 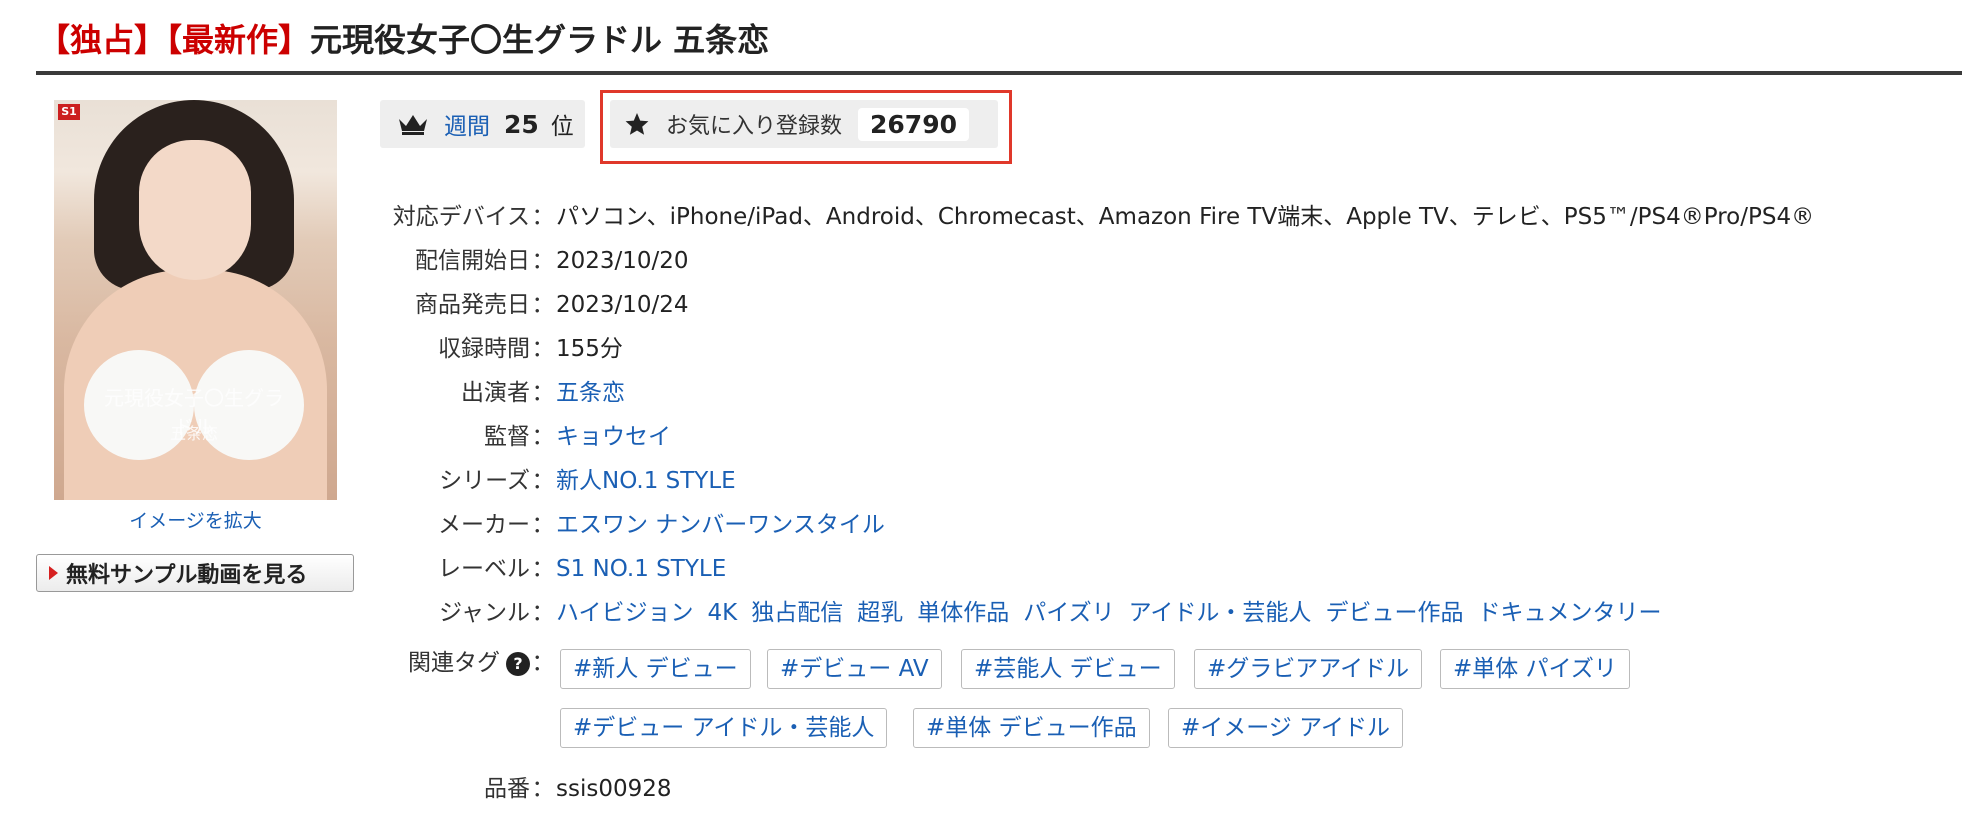 I want to click on maker-link: エスワン ナンバーワンスタイル, so click(x=720, y=525).